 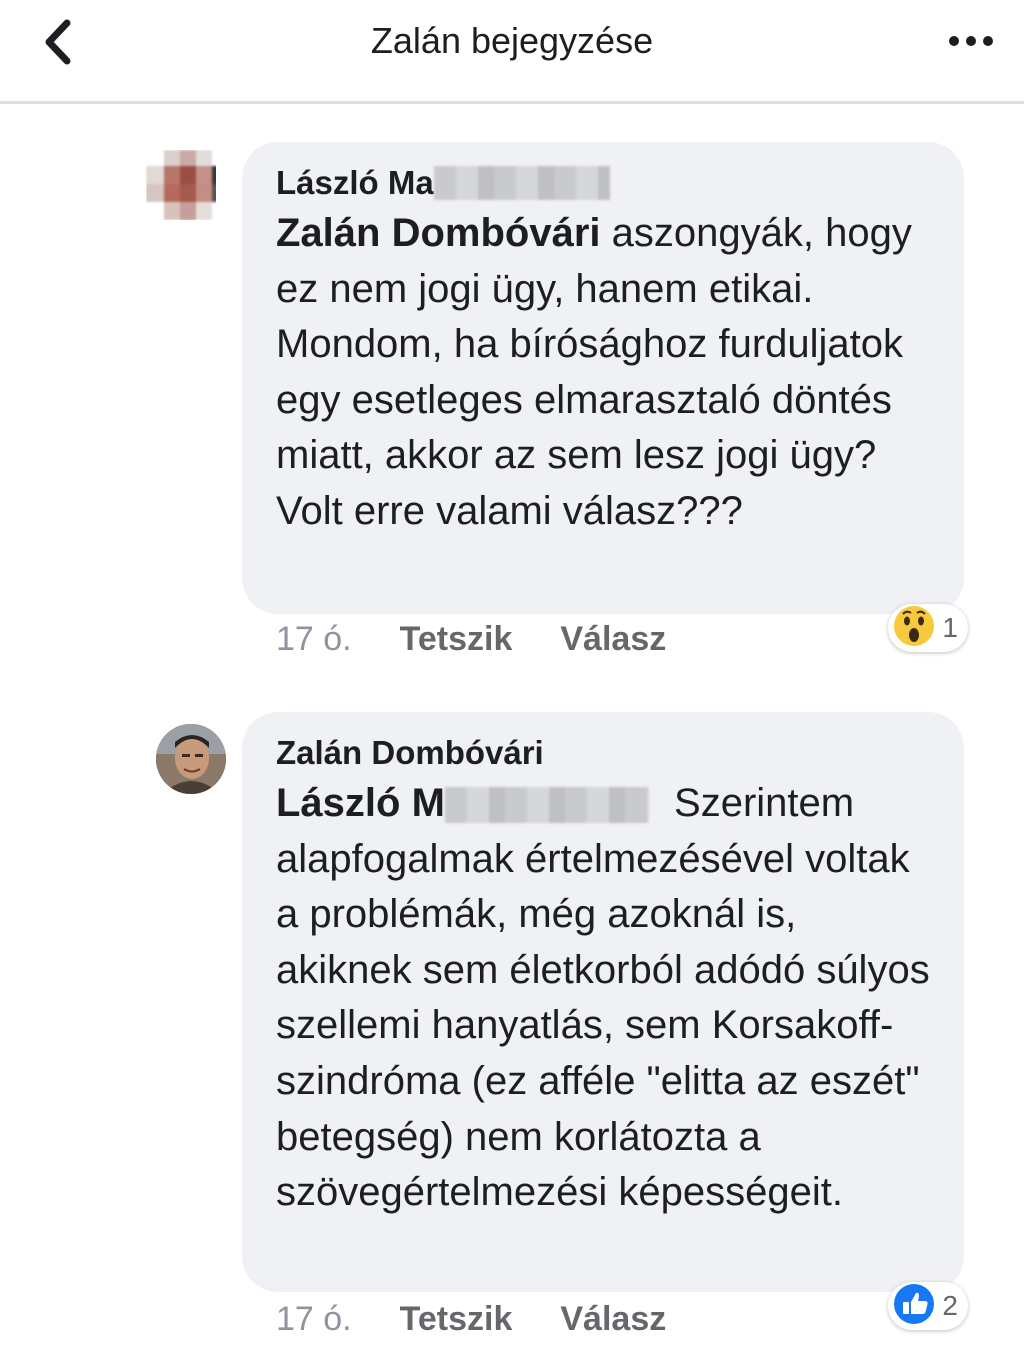 What do you see at coordinates (438, 233) in the screenshot?
I see `mention-link: Zalán Dombóvári` at bounding box center [438, 233].